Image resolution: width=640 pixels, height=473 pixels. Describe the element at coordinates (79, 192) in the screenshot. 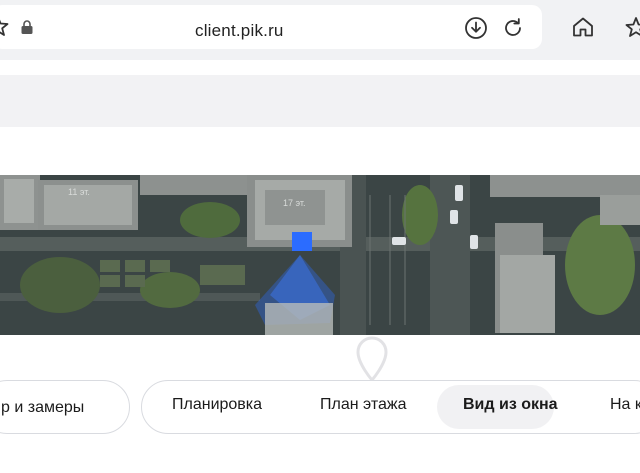

I see `floor-label: 11 эт.` at that location.